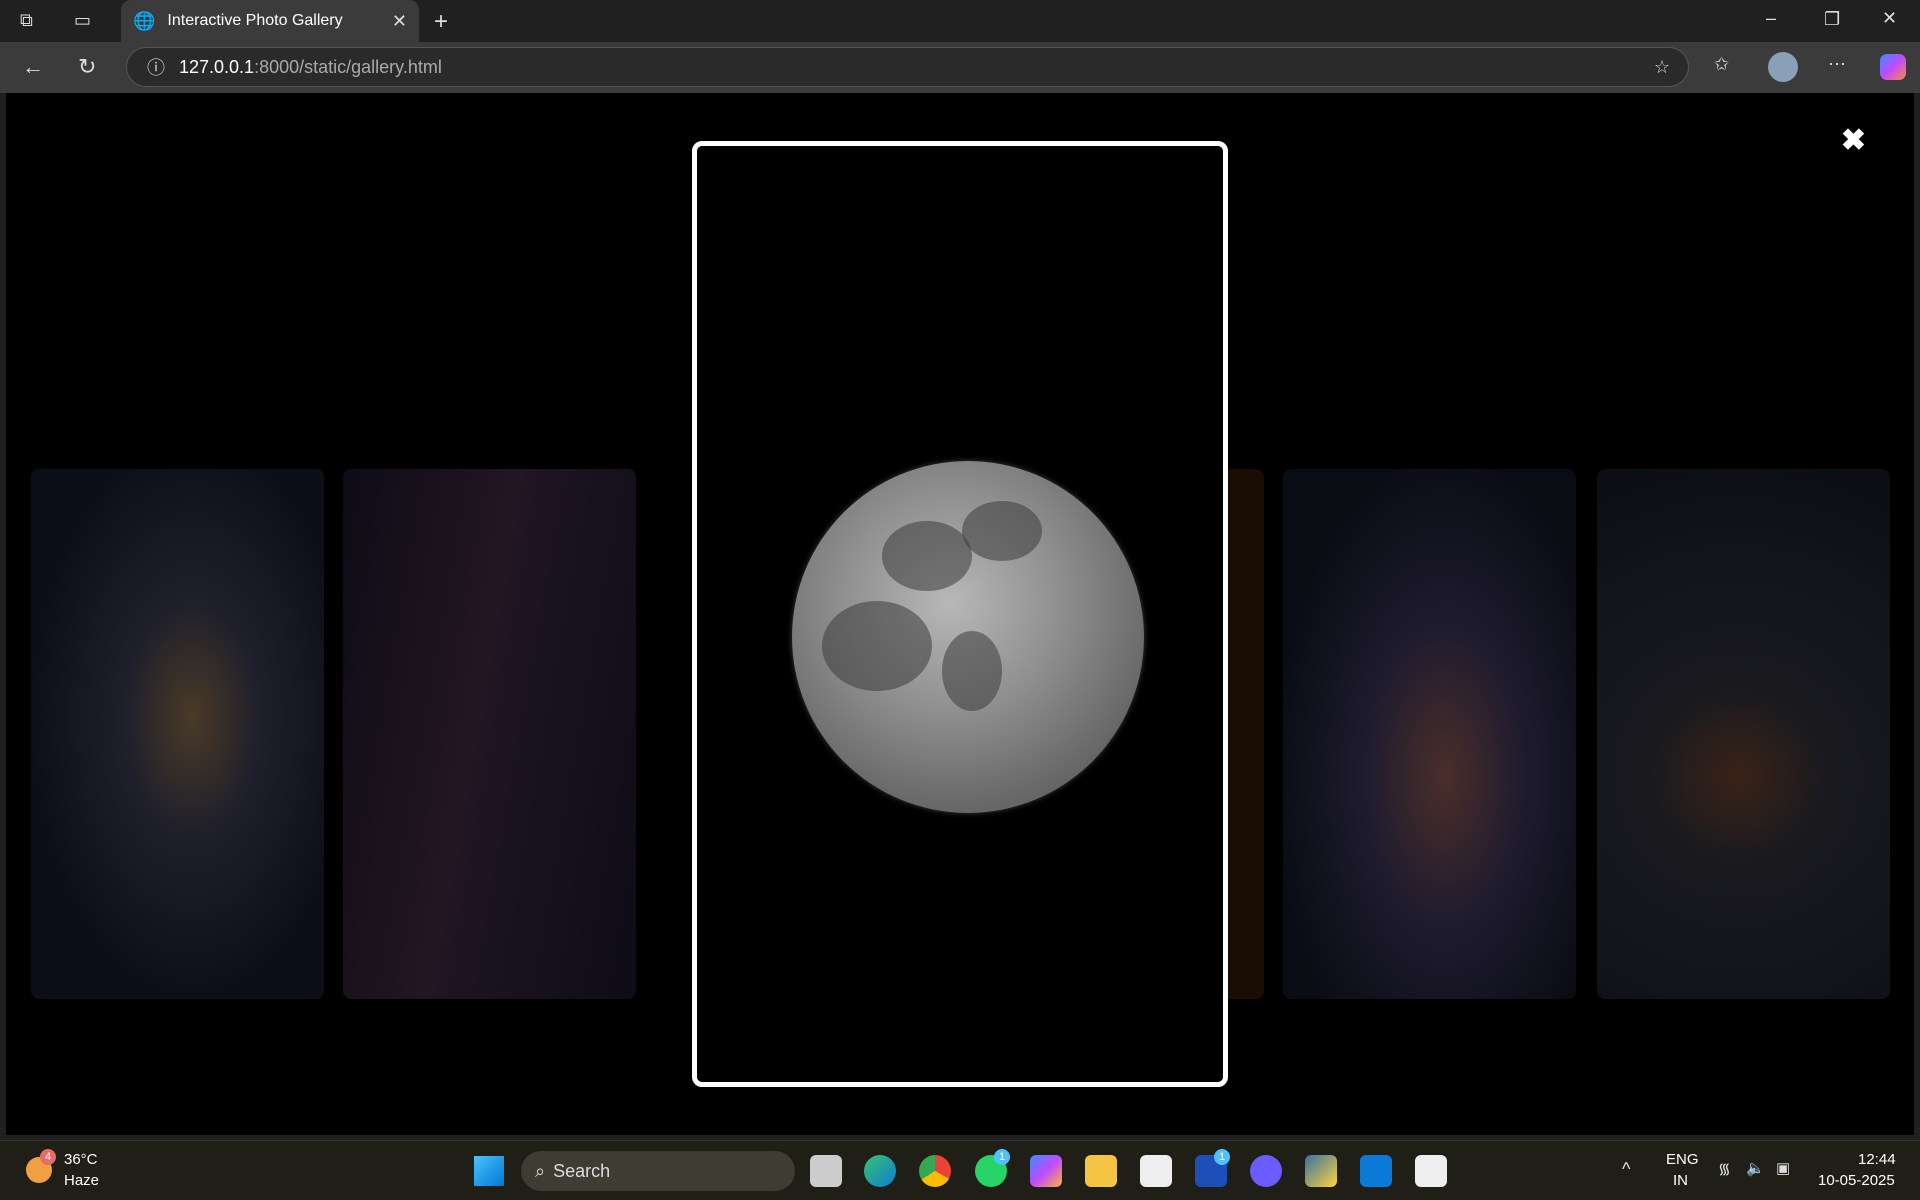 This screenshot has width=1920, height=1200. I want to click on copilot-app-icon, so click(1046, 1171).